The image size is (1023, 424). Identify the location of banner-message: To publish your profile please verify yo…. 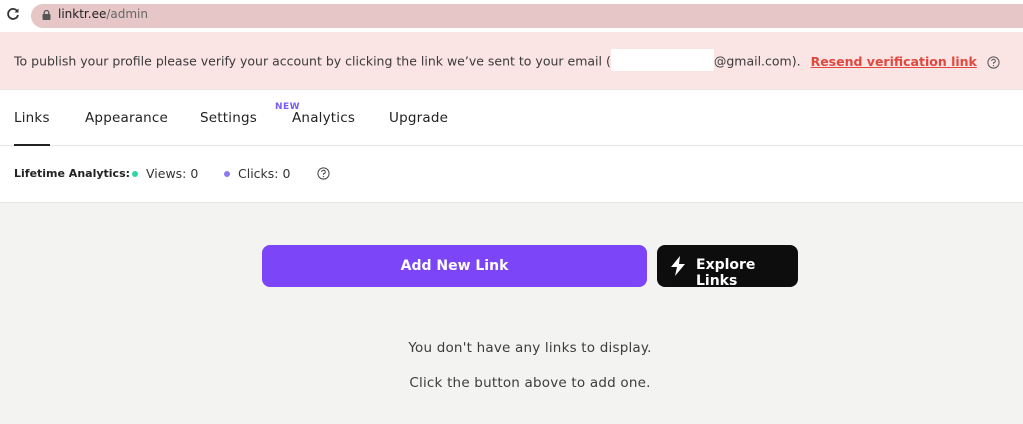
(507, 60).